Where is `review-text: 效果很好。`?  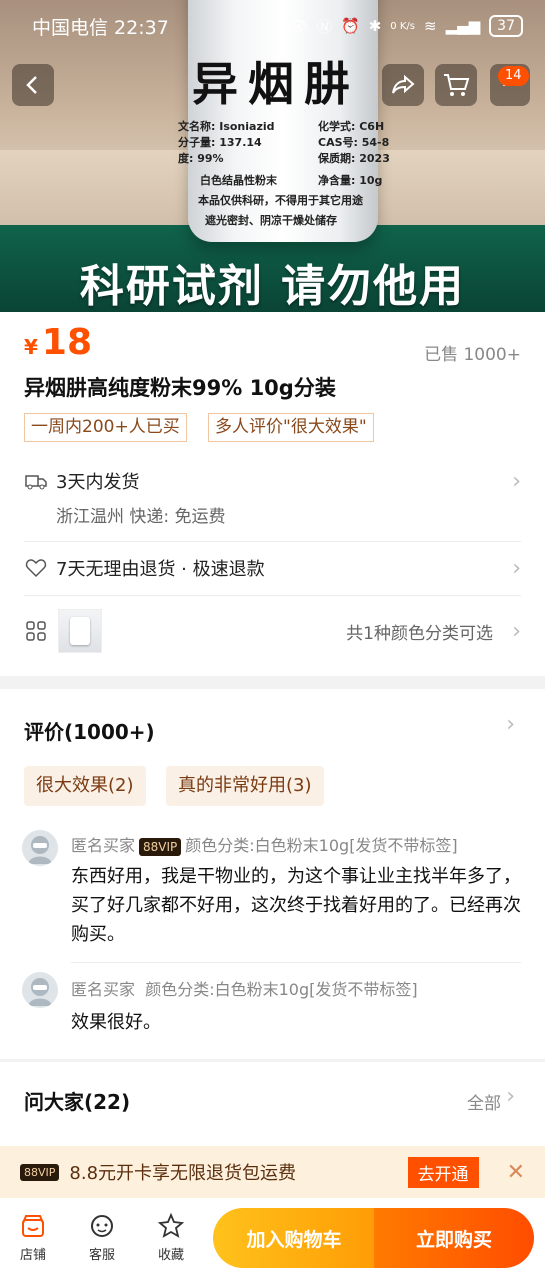 review-text: 效果很好。 is located at coordinates (116, 1022).